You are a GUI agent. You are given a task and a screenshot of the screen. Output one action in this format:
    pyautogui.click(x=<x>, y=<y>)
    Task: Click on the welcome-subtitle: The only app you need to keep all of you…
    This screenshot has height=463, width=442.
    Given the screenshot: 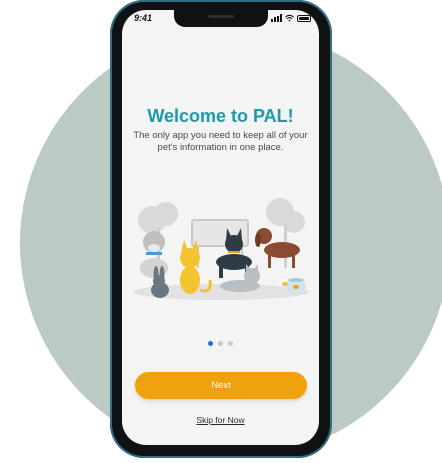 What is the action you would take?
    pyautogui.click(x=220, y=142)
    